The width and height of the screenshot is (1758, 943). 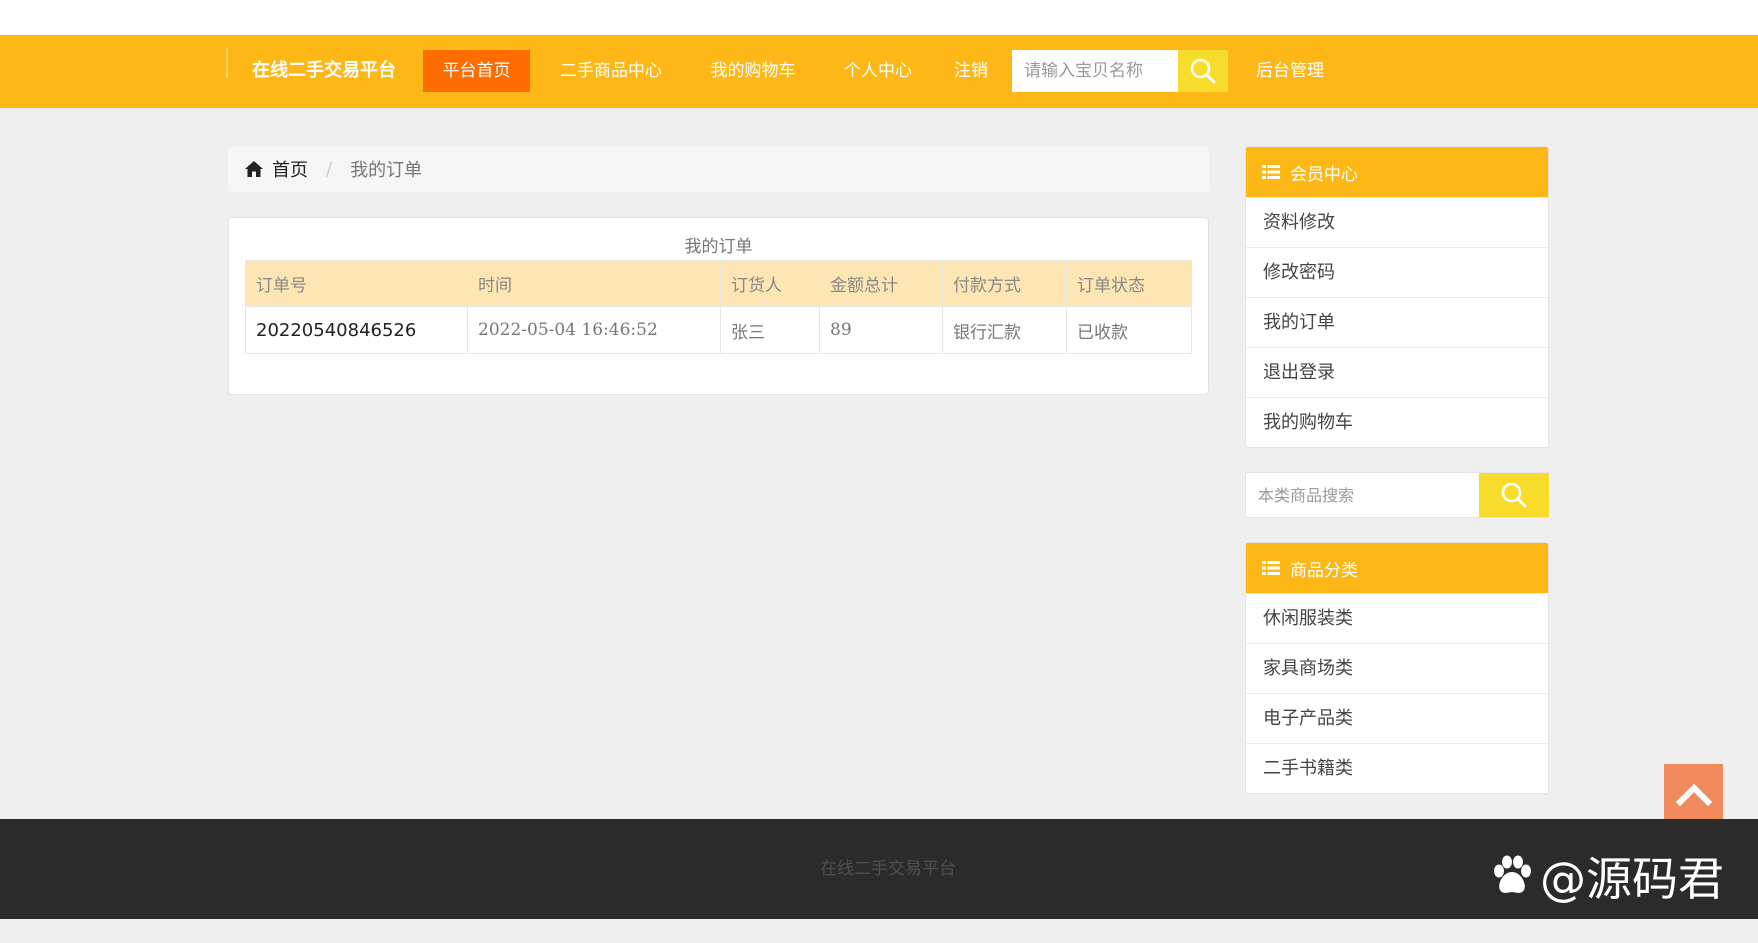 I want to click on column-header-order-no: 订单号, so click(x=356, y=283).